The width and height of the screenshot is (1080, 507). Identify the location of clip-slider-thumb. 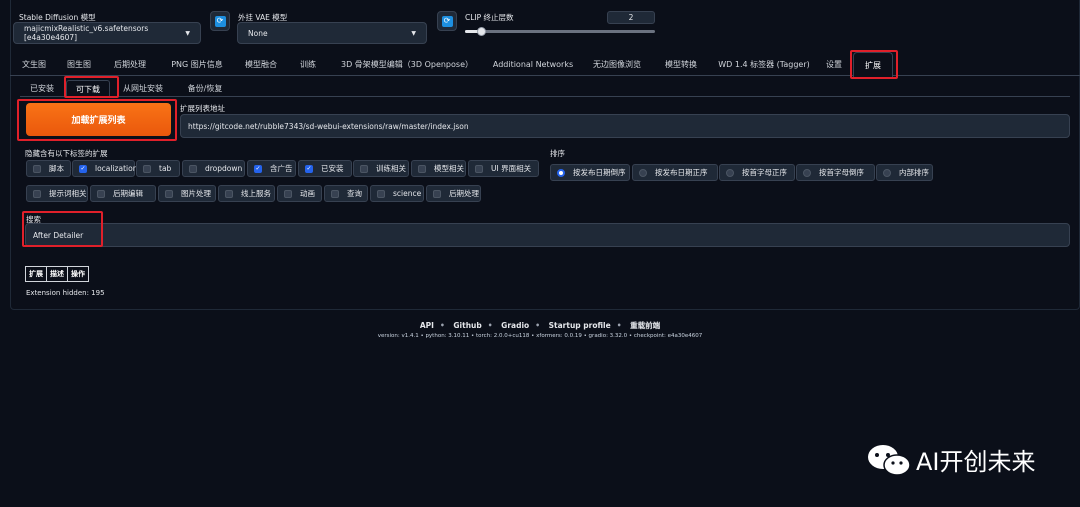
(481, 31).